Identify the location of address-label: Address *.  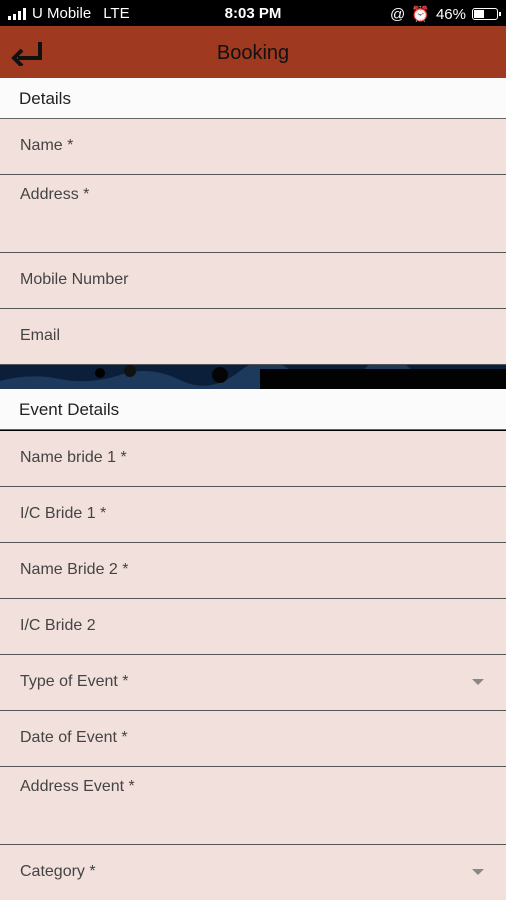
(55, 194).